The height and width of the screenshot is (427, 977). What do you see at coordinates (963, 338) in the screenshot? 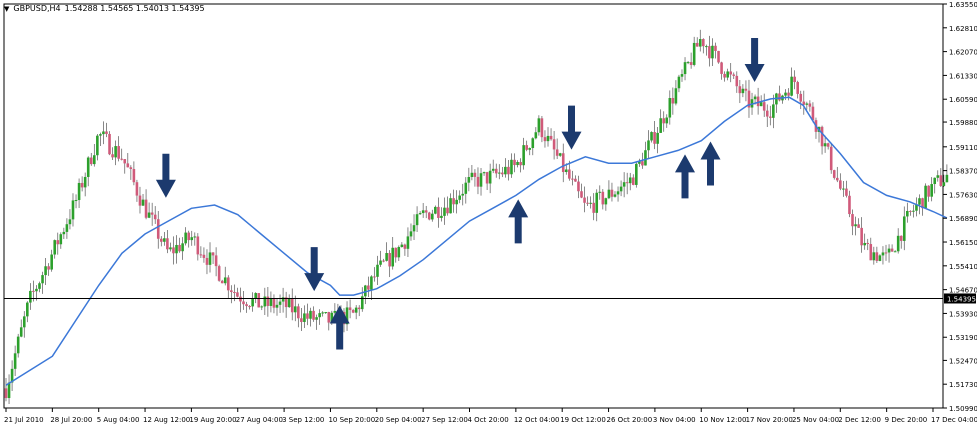
I see `y-tick-label: 1.53190` at bounding box center [963, 338].